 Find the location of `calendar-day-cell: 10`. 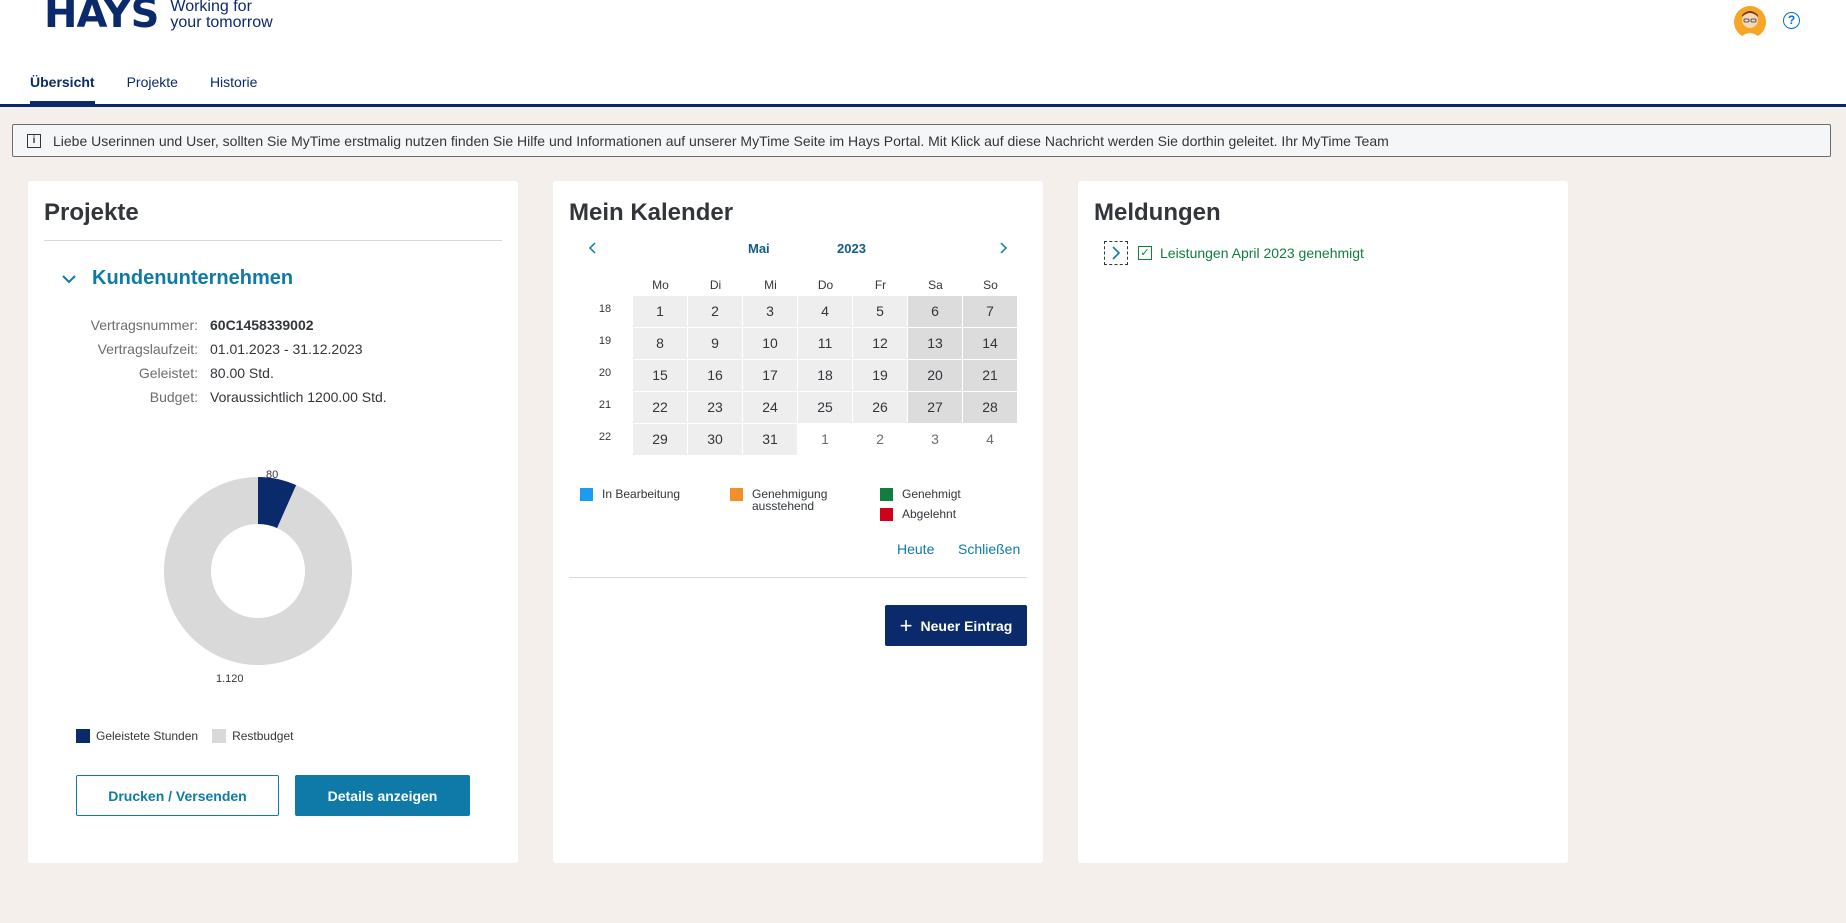

calendar-day-cell: 10 is located at coordinates (770, 343).